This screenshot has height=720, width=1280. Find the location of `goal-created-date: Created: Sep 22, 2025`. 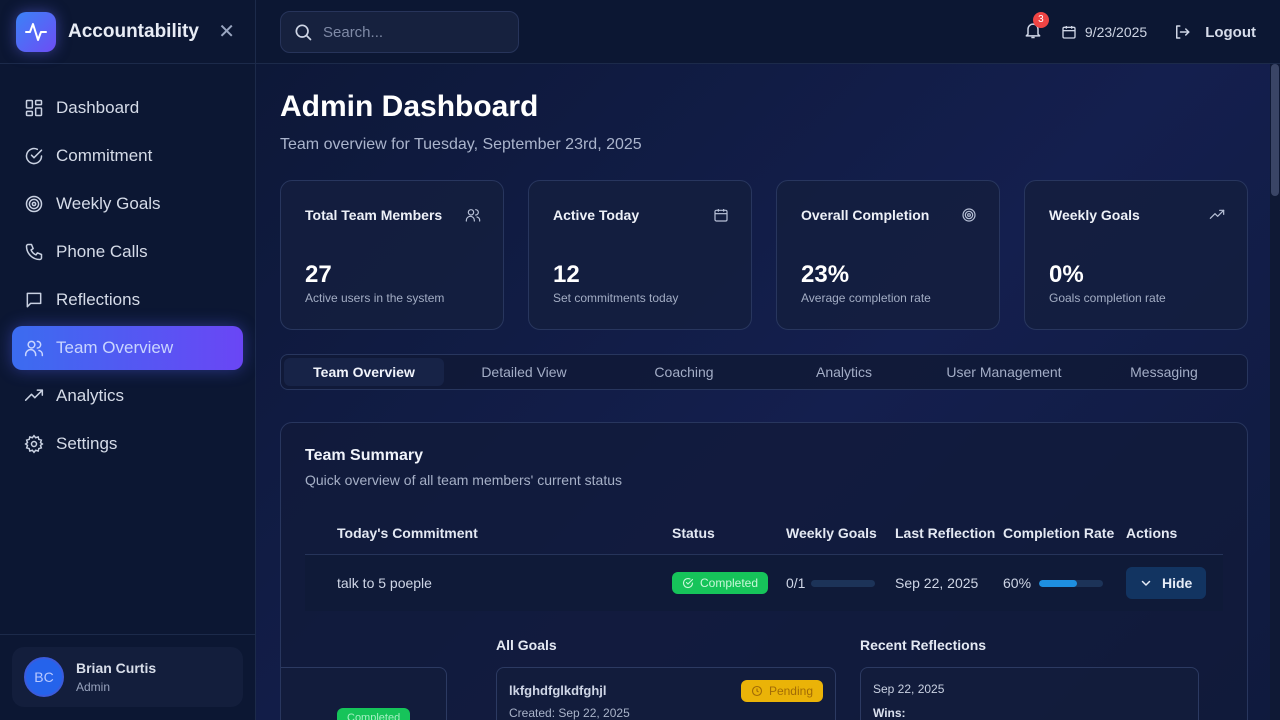

goal-created-date: Created: Sep 22, 2025 is located at coordinates (569, 713).